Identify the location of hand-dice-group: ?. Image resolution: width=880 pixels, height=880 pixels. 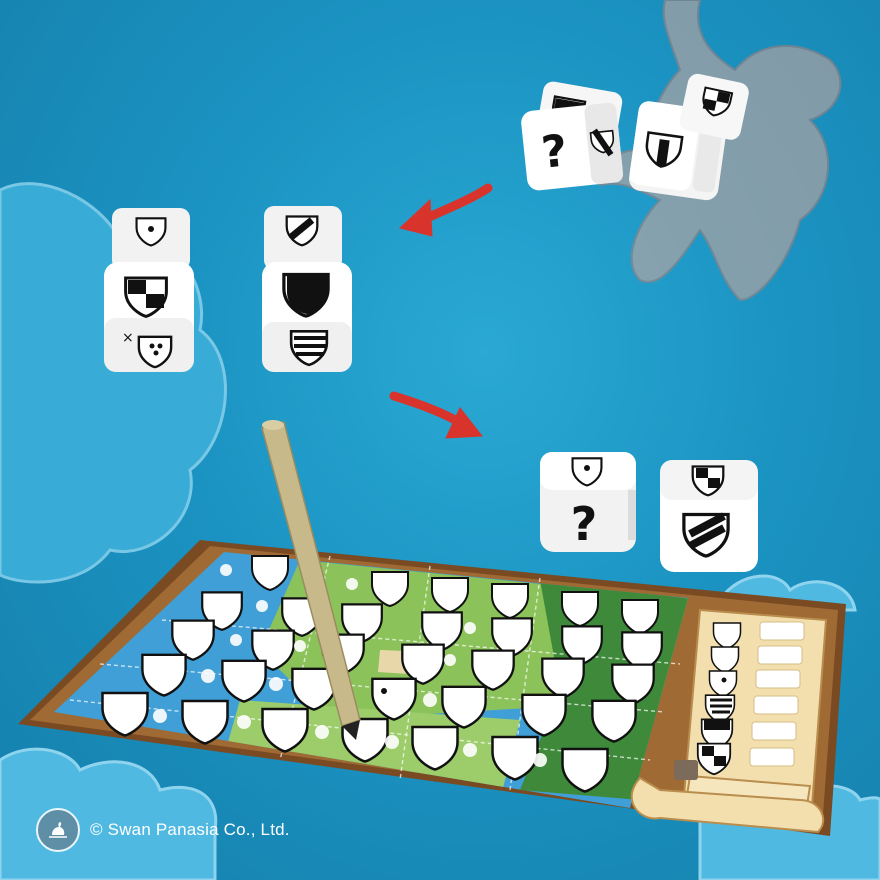
(635, 137).